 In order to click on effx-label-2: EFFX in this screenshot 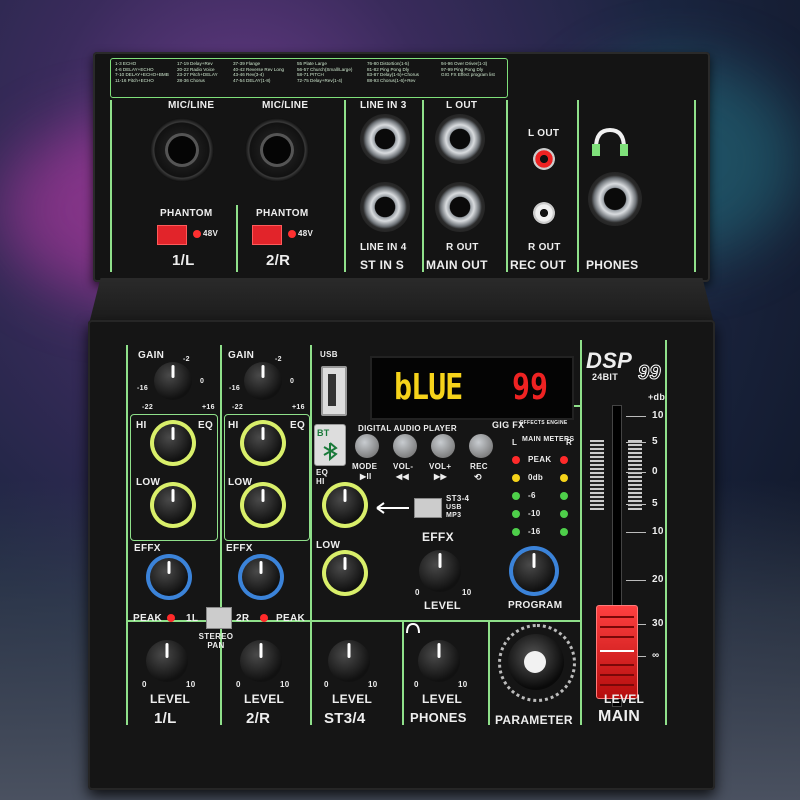, I will do `click(239, 548)`.